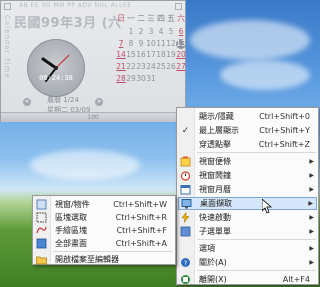  I want to click on calendar-day: 24, so click(151, 67).